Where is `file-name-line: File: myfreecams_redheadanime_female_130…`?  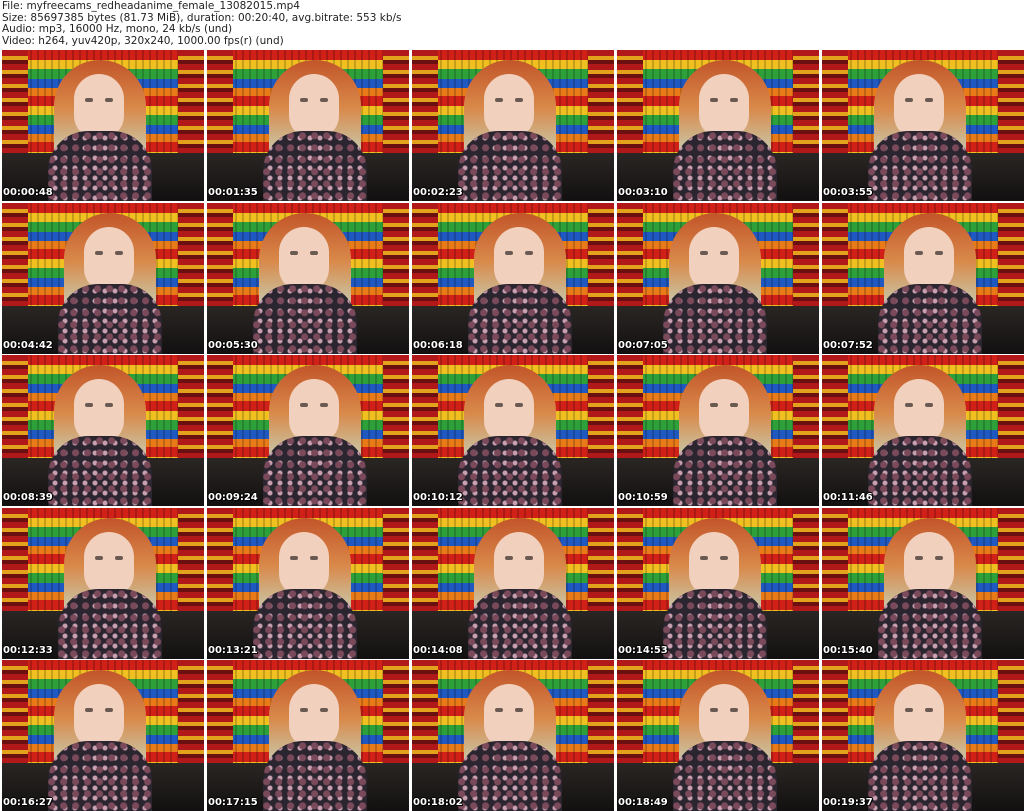
file-name-line: File: myfreecams_redheadanime_female_130… is located at coordinates (151, 6).